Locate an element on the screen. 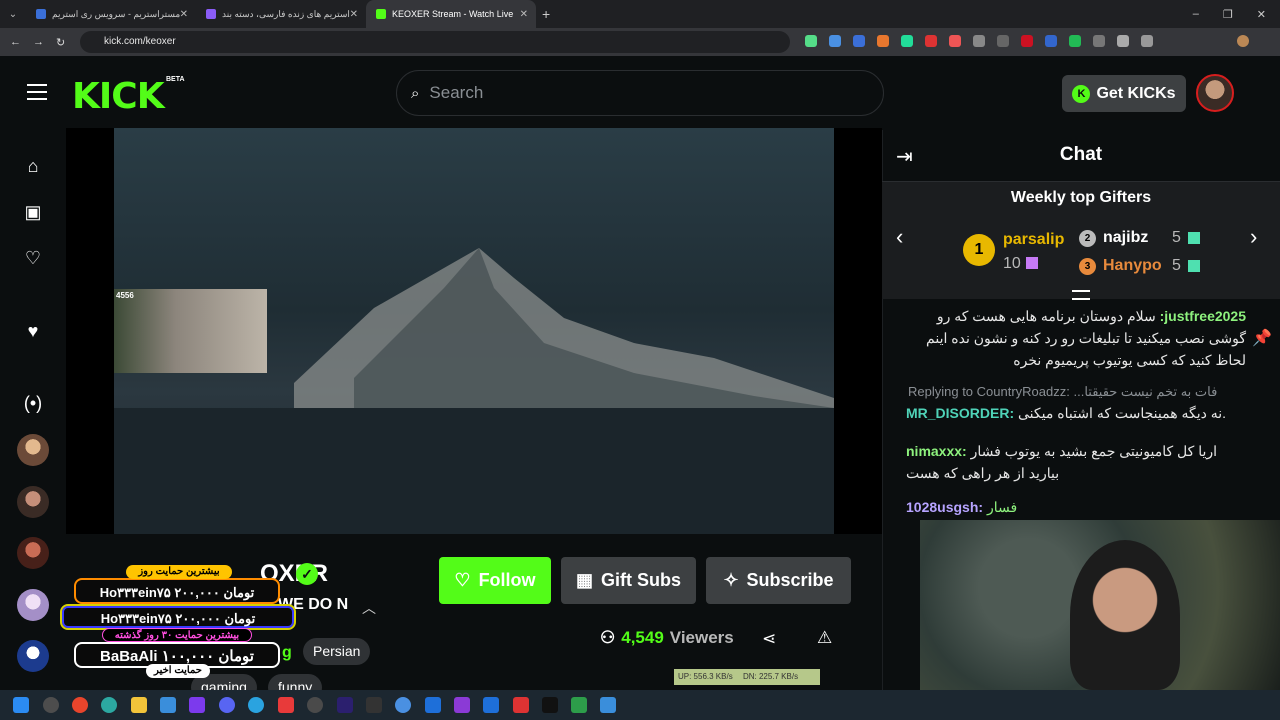  chat-text: فسار is located at coordinates (1002, 507).